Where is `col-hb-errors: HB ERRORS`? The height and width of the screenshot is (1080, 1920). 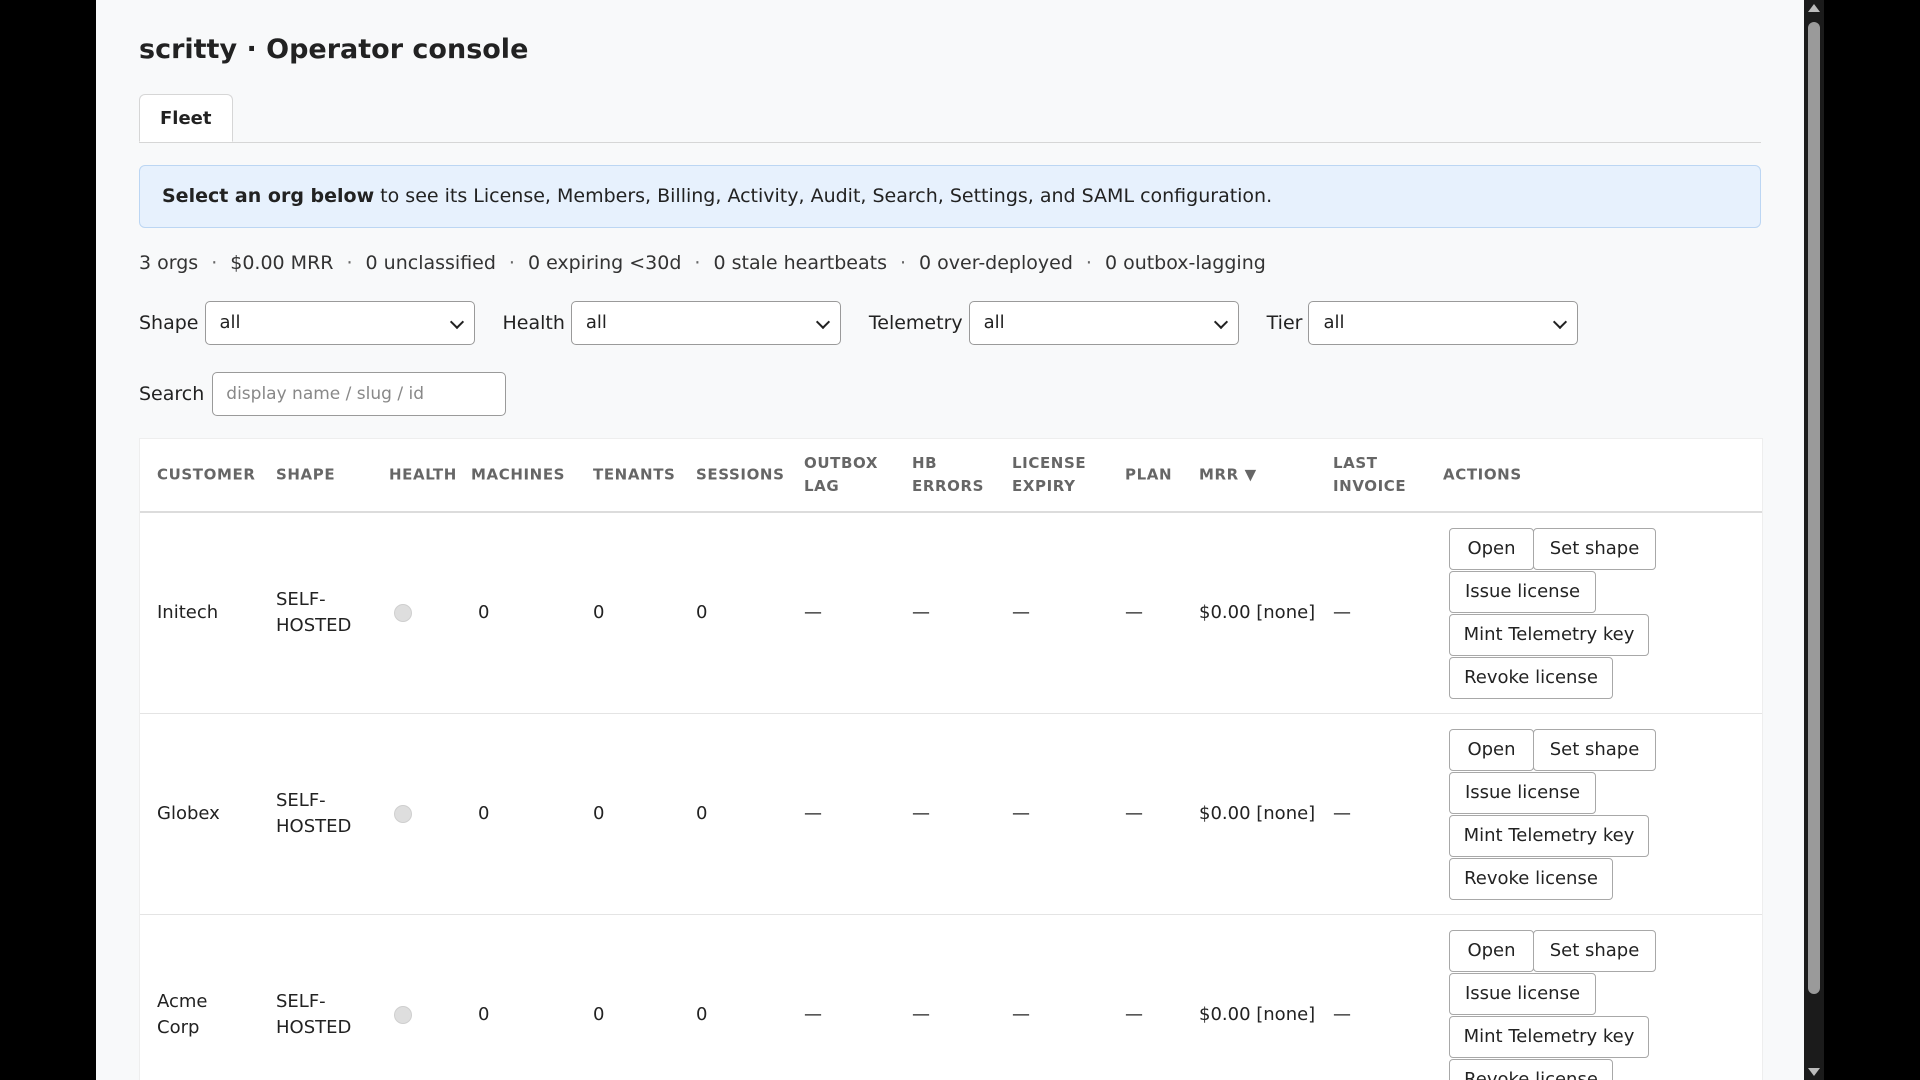
col-hb-errors: HB ERRORS is located at coordinates (948, 474).